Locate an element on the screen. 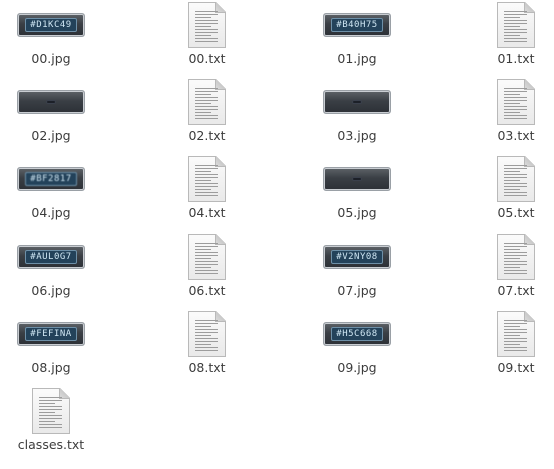 The width and height of the screenshot is (554, 469). file-name-label: 01.jpg is located at coordinates (357, 58).